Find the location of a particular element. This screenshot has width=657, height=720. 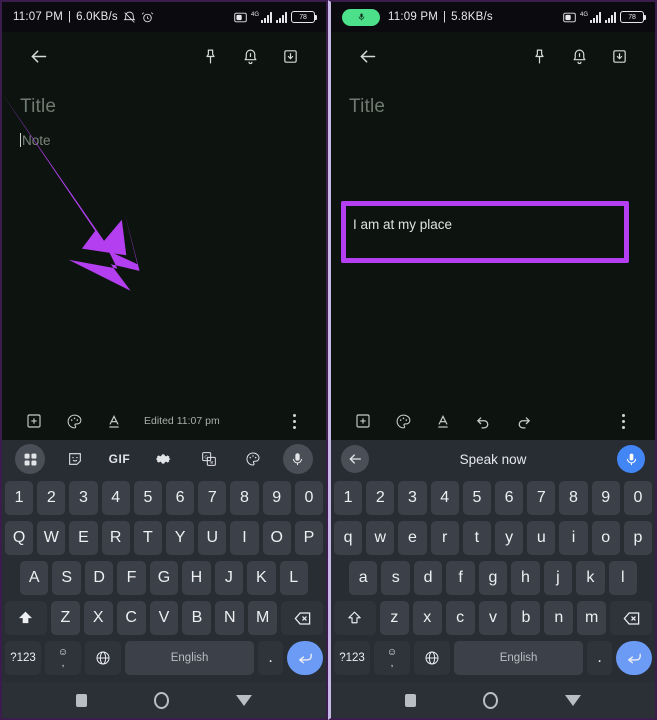

key-a: A is located at coordinates (34, 578).